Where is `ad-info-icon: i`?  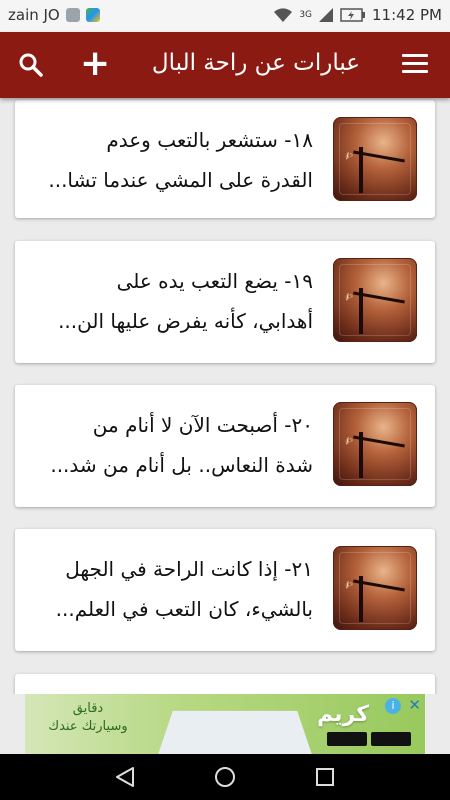 ad-info-icon: i is located at coordinates (393, 706).